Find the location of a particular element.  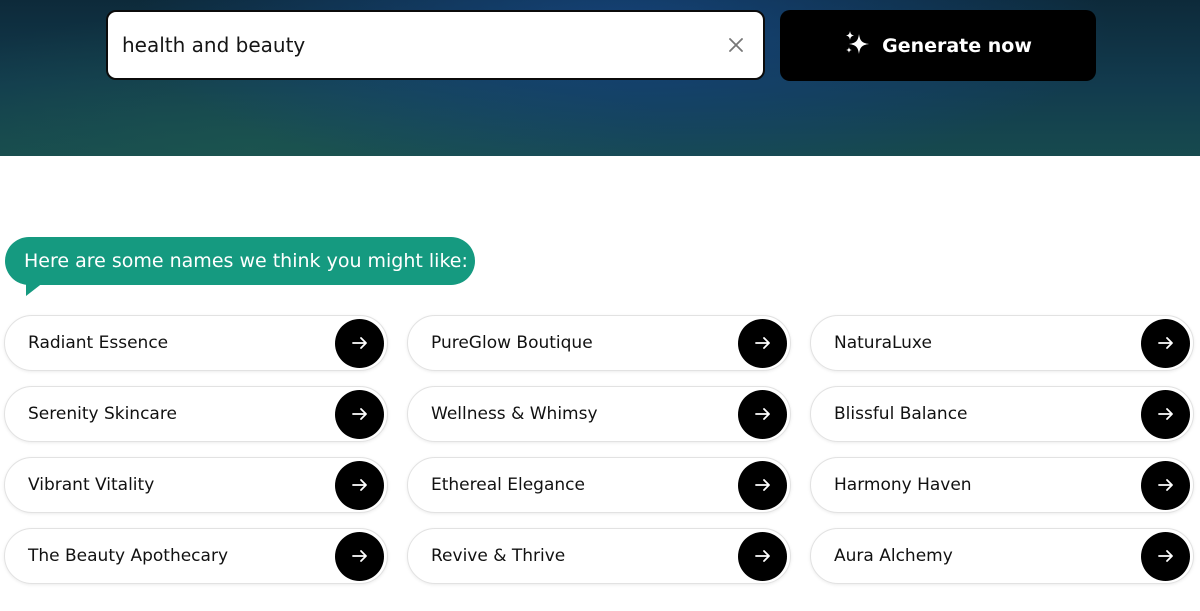

name-card: The Beauty Apothecary is located at coordinates (196, 556).